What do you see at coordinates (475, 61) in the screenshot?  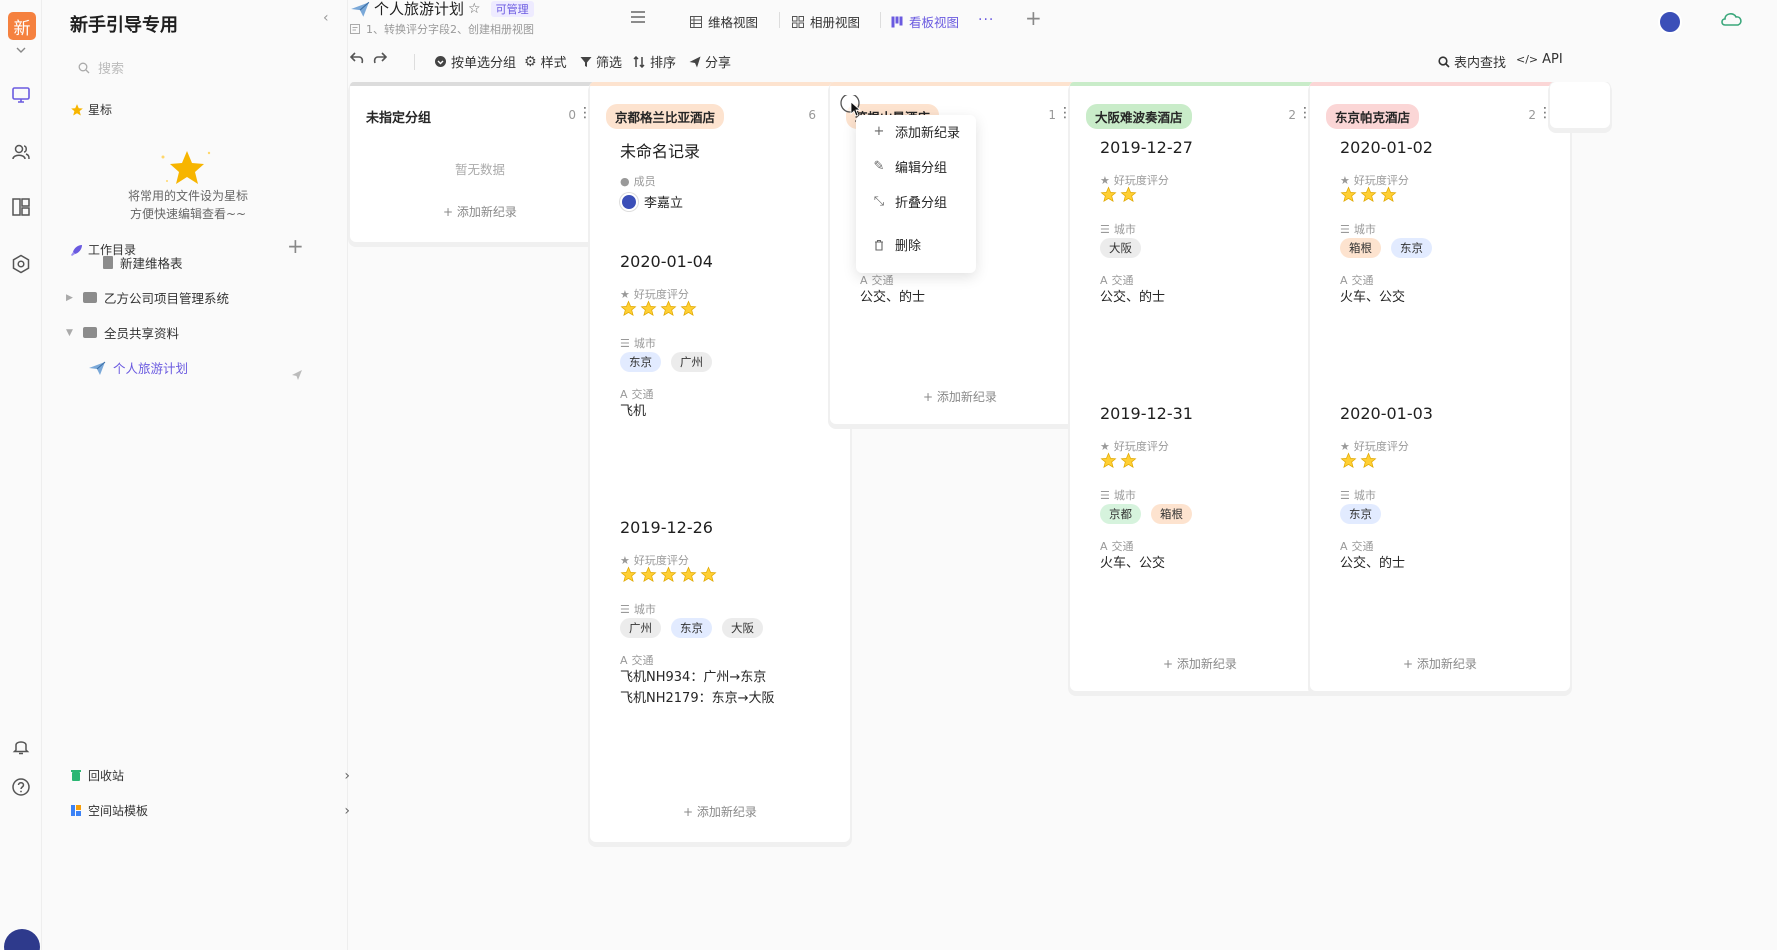 I see `group-by-button: 按单选分组` at bounding box center [475, 61].